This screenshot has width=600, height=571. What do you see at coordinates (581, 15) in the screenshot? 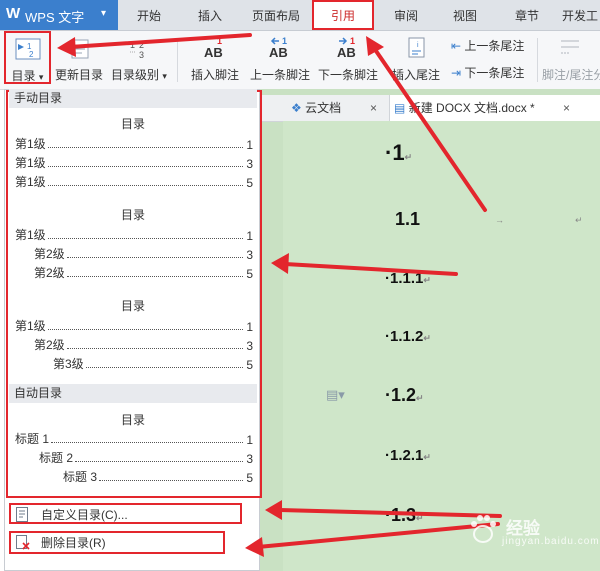
I see `tab-developer: 开发工` at bounding box center [581, 15].